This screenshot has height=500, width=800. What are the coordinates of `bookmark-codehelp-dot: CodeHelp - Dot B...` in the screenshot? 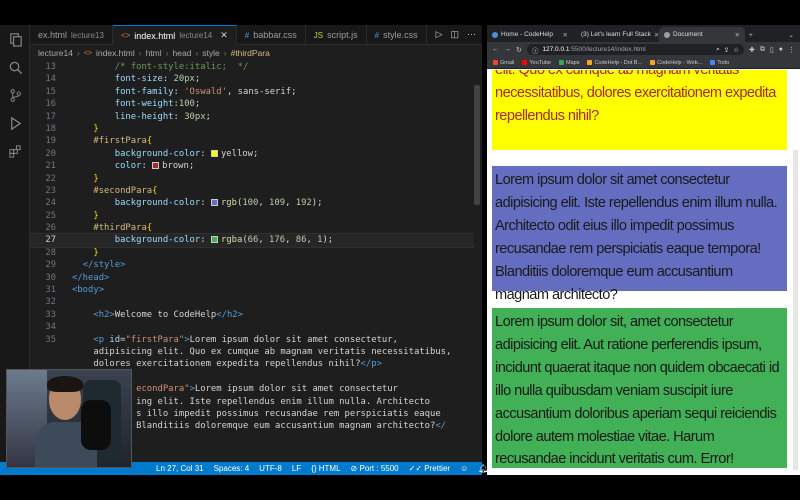 It's located at (614, 63).